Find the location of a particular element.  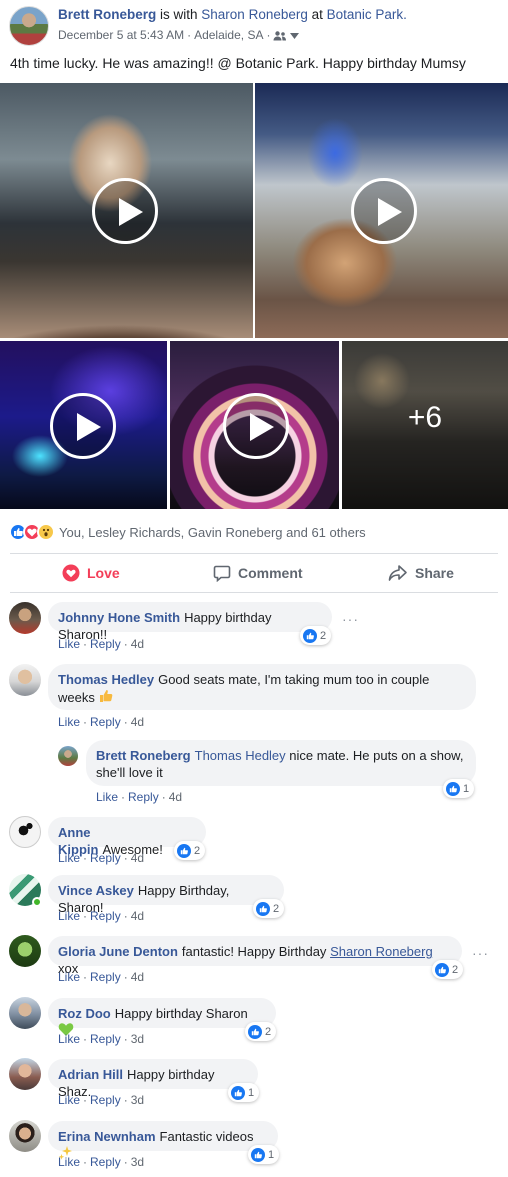

thumbs-up-emoji is located at coordinates (106, 698).